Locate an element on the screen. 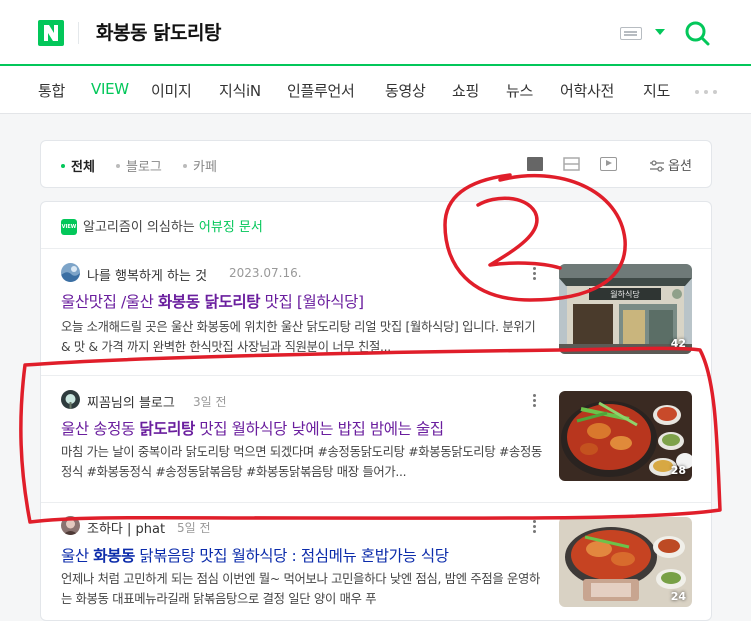 Image resolution: width=751 pixels, height=621 pixels. image-count: 24 is located at coordinates (678, 596).